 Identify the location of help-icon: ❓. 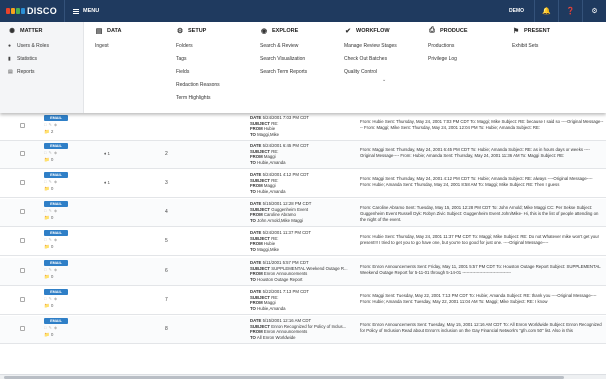
(570, 11).